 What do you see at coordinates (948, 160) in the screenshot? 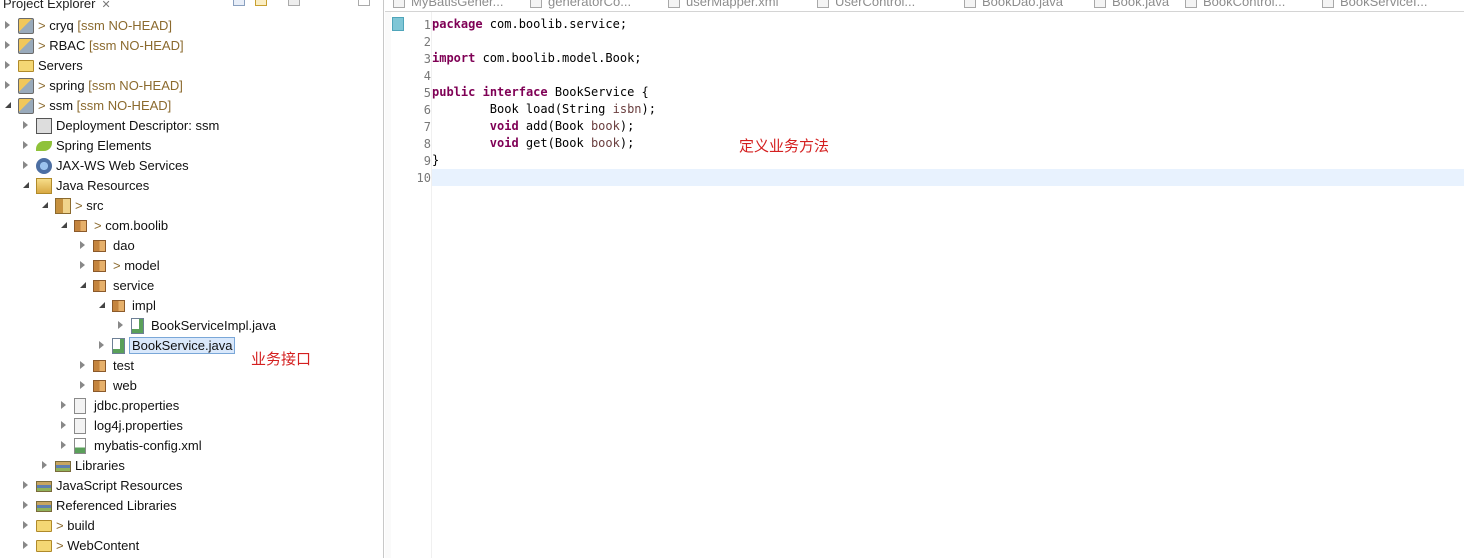
I see `code-line: }` at bounding box center [948, 160].